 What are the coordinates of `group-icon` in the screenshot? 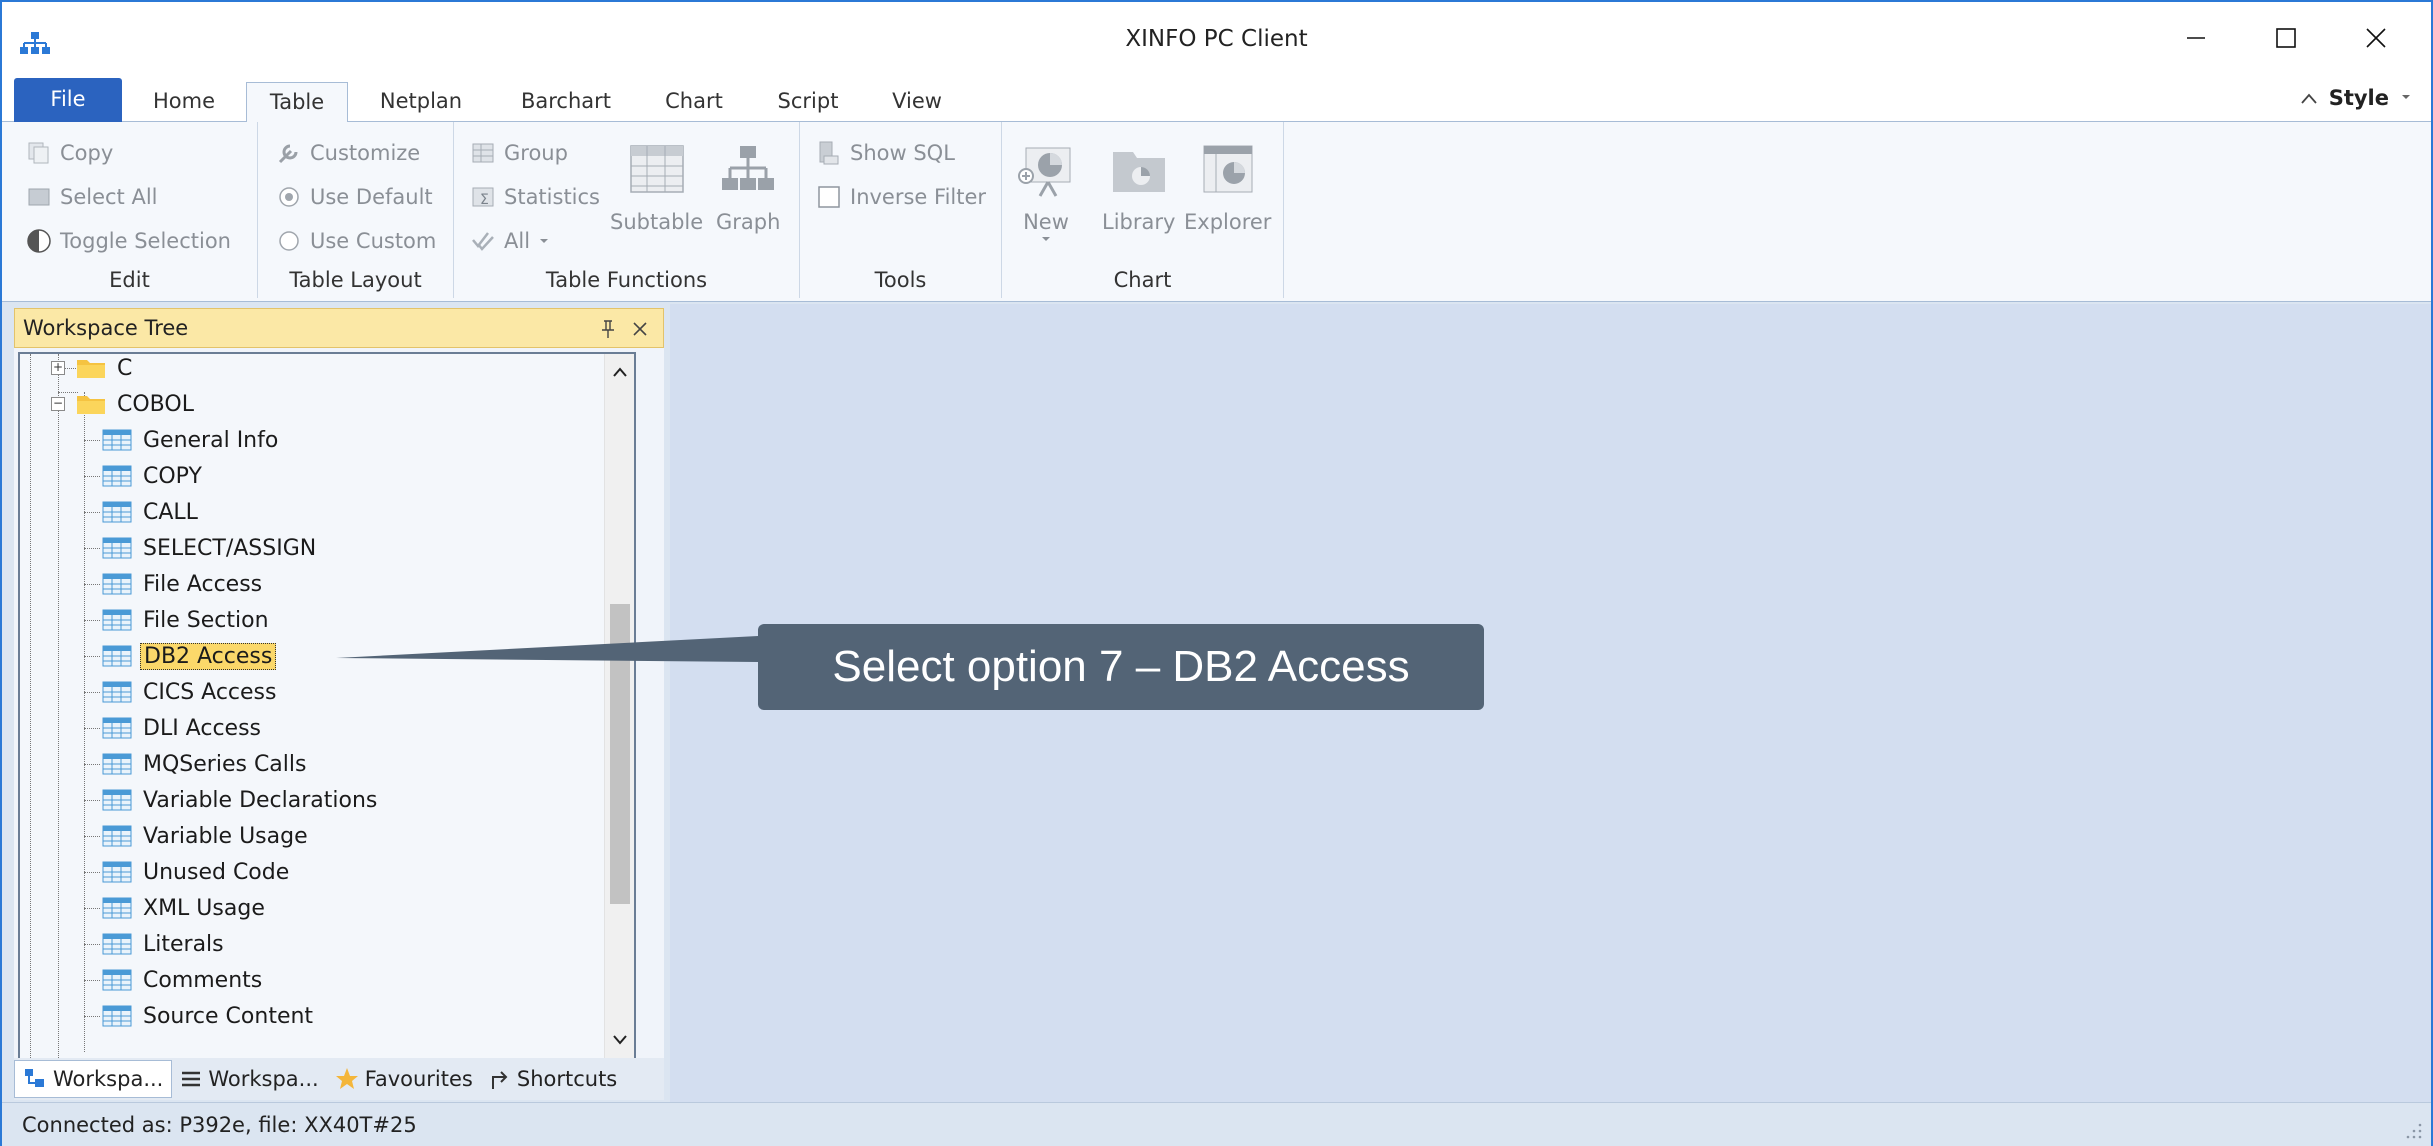 It's located at (483, 153).